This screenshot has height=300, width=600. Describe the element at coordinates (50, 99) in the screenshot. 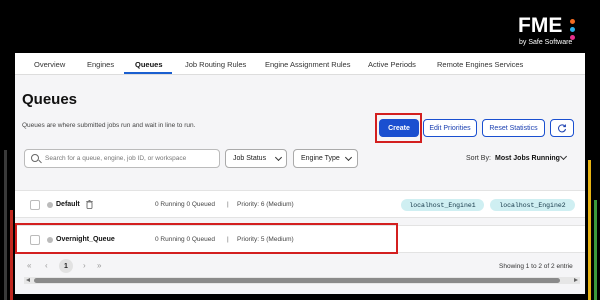

I see `page-title: Queues` at that location.